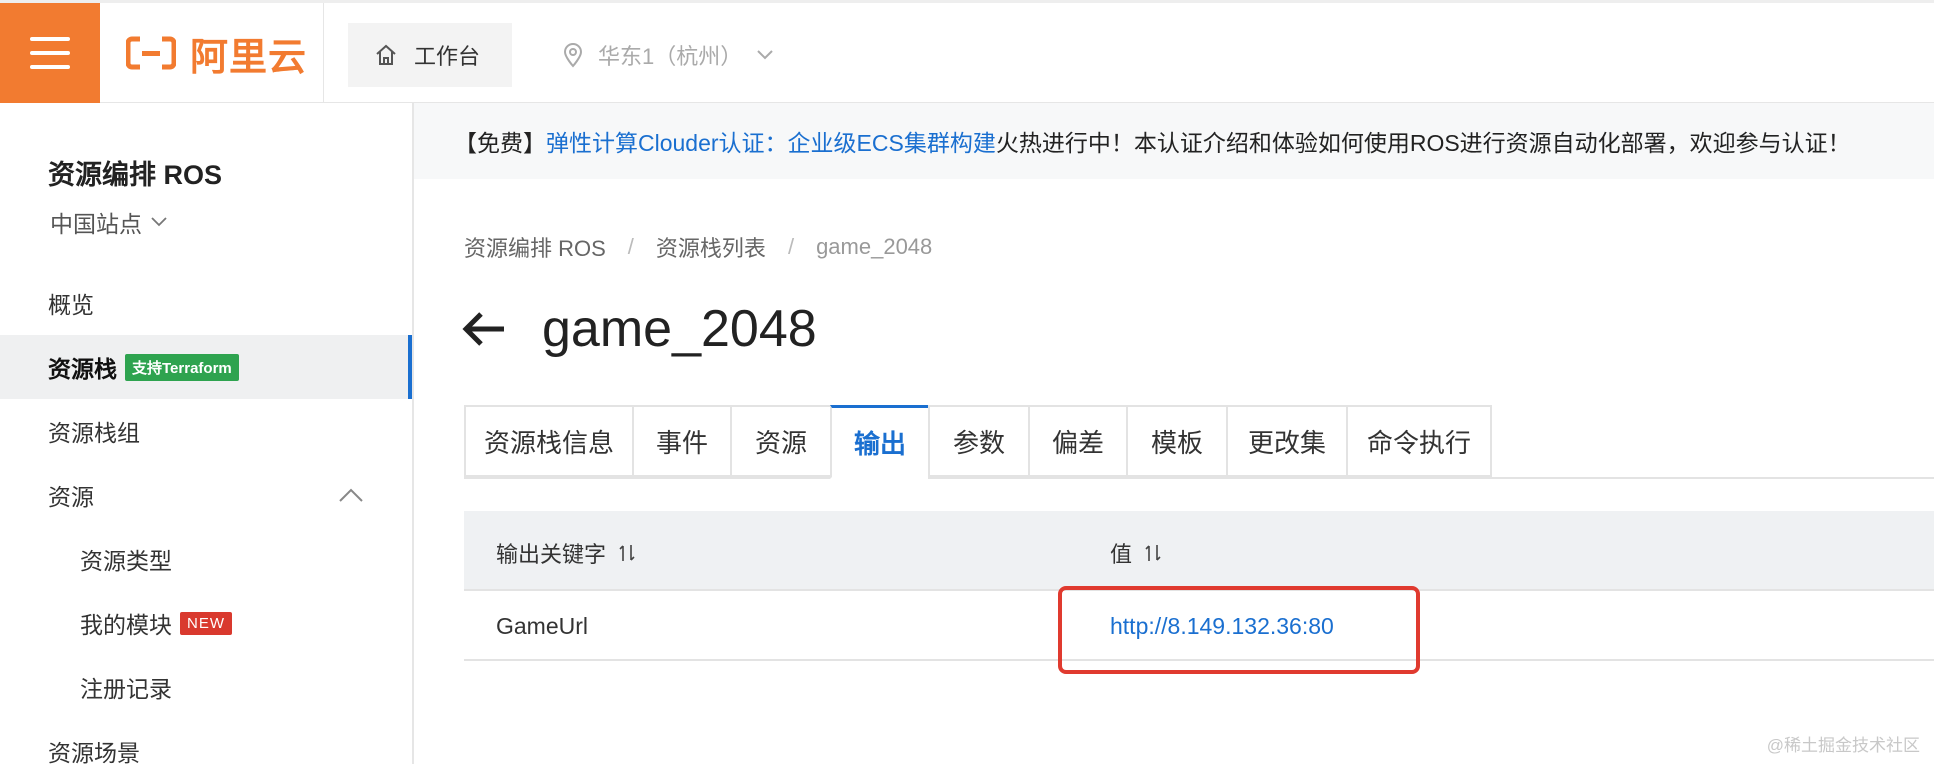  Describe the element at coordinates (206, 431) in the screenshot. I see `sidebar-item-stack-groups: 资源栈组` at that location.